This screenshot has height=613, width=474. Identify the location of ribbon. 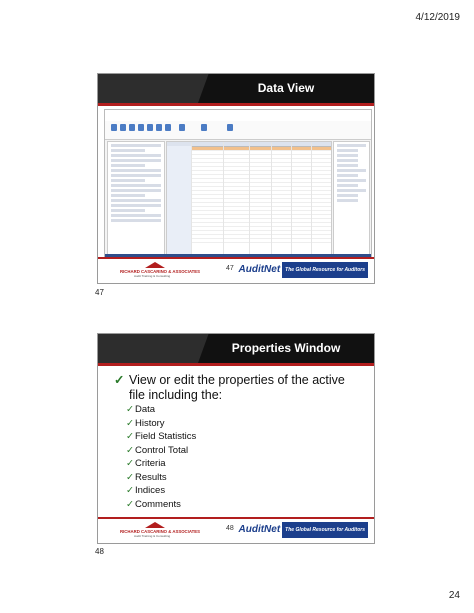
(238, 130).